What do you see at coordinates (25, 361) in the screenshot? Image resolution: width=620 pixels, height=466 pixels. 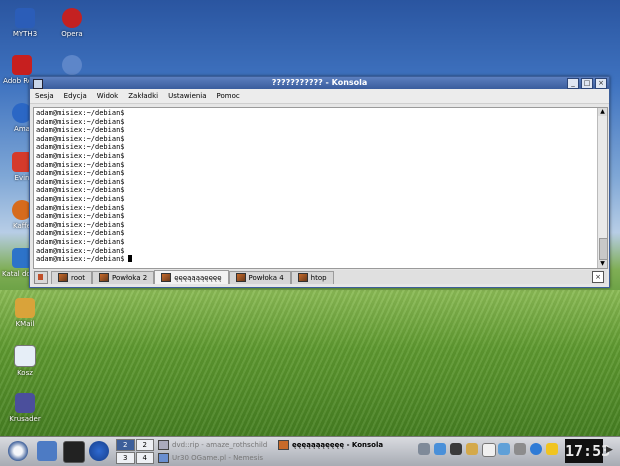 I see `desktop-icon-trash: Kosz` at bounding box center [25, 361].